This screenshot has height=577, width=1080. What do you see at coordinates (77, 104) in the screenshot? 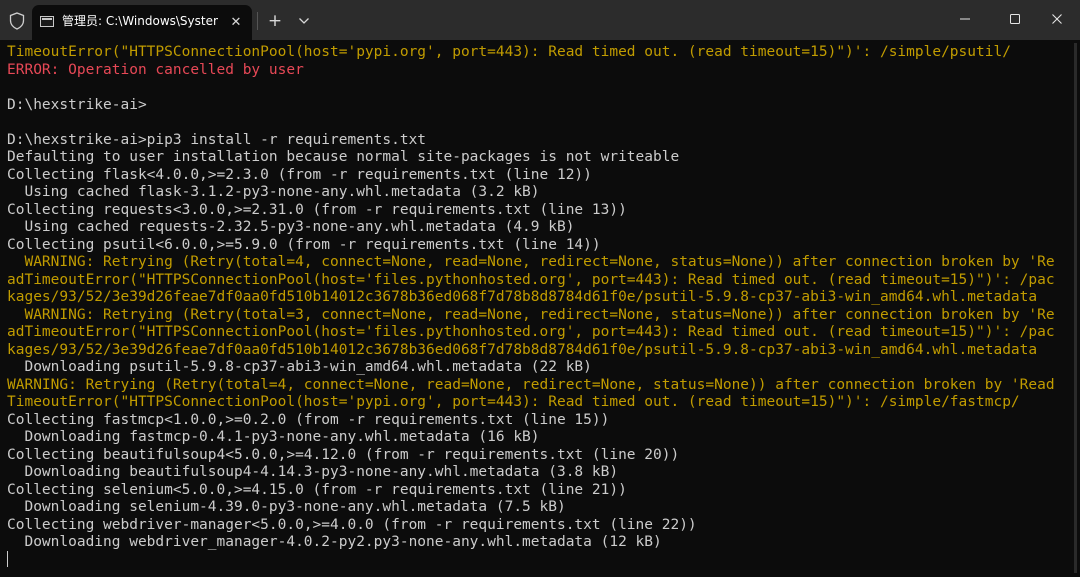
I see `terminal-line: D:\hexstrike-ai>` at bounding box center [77, 104].